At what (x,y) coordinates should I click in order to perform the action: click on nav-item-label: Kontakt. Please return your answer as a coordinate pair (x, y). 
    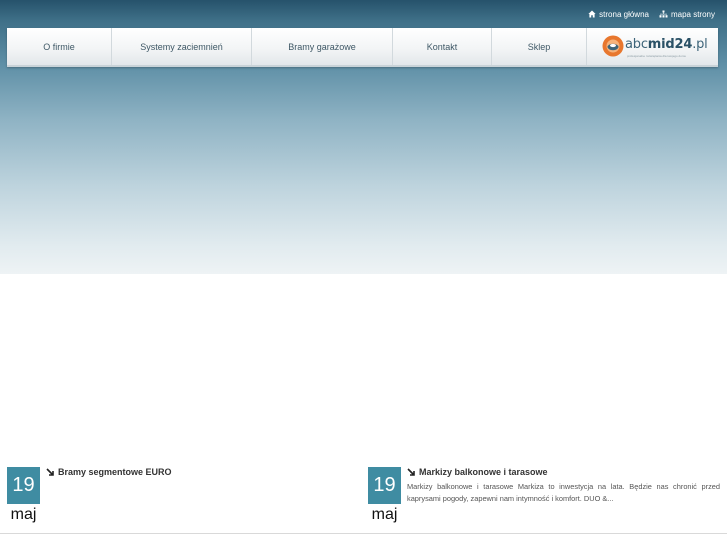
    Looking at the image, I should click on (442, 46).